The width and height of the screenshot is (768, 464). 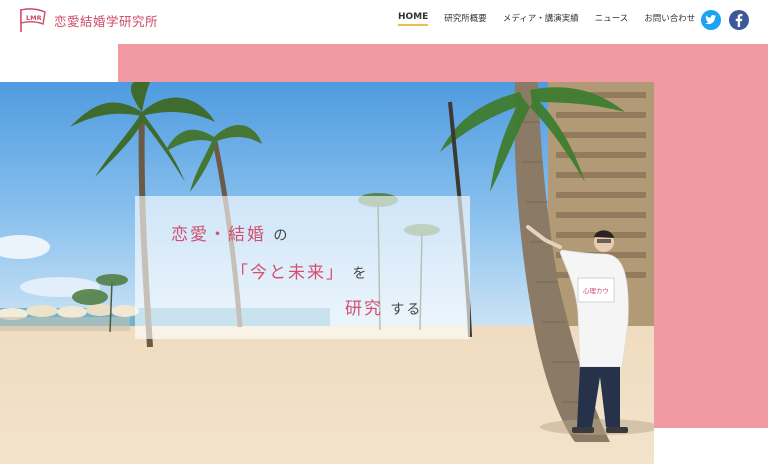 I want to click on nav-home: HOME, so click(x=413, y=19).